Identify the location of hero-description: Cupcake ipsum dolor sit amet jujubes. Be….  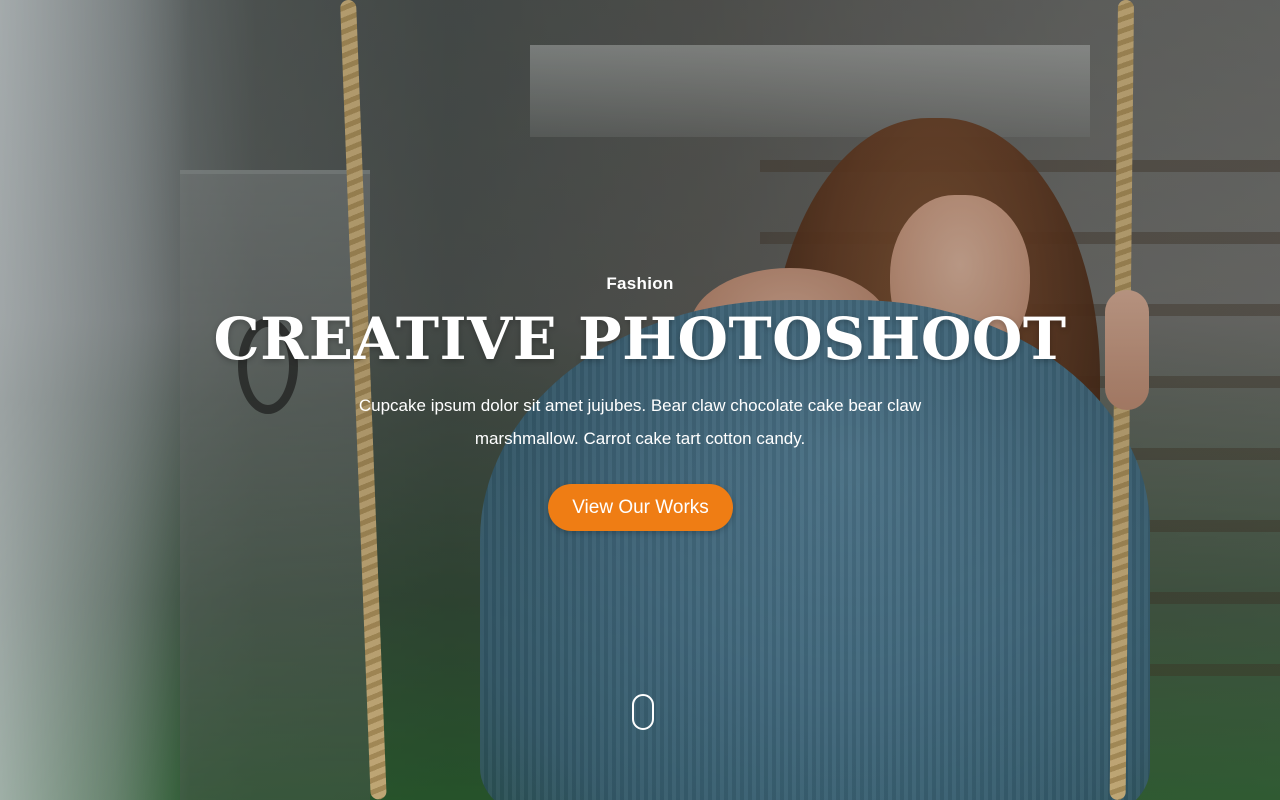
(640, 422).